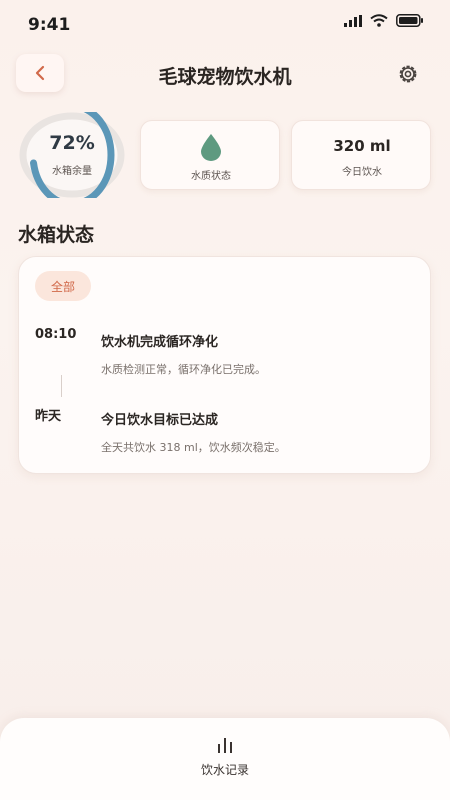 The width and height of the screenshot is (450, 800). What do you see at coordinates (72, 143) in the screenshot?
I see `tank-percent: 72%` at bounding box center [72, 143].